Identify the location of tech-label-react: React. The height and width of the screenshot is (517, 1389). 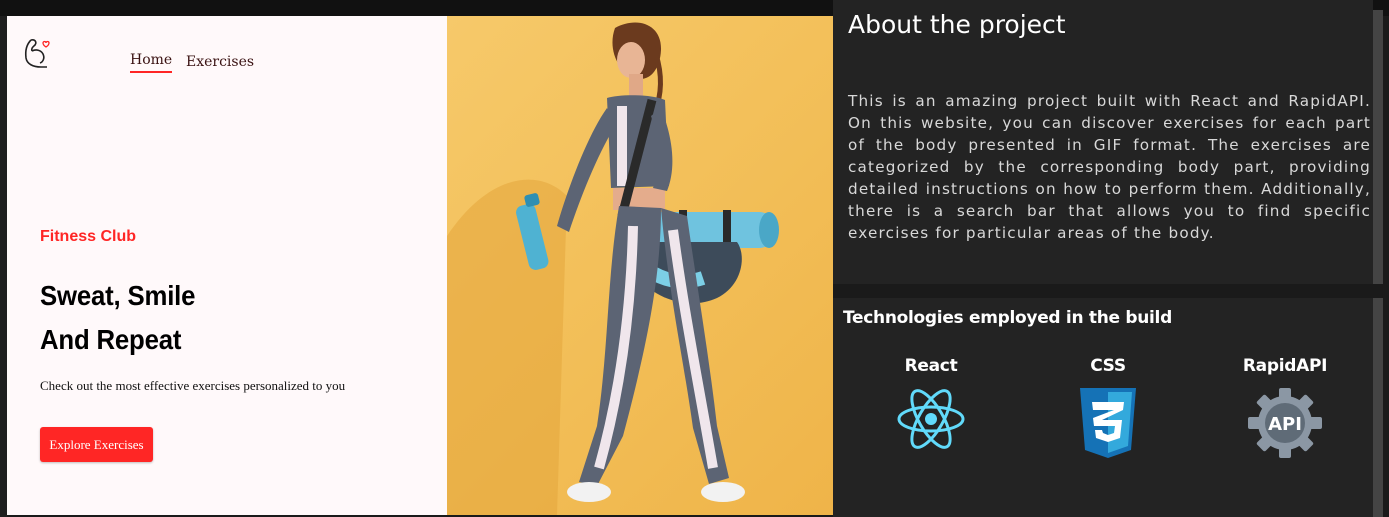
(931, 366).